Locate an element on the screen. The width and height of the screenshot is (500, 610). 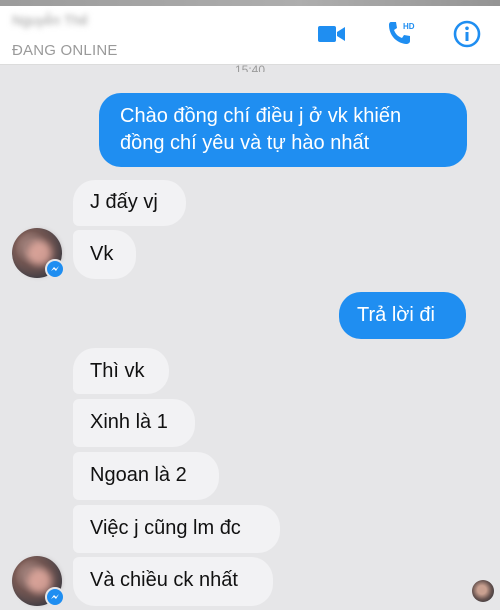
incoming-message: Ngoan là 2 is located at coordinates (146, 476).